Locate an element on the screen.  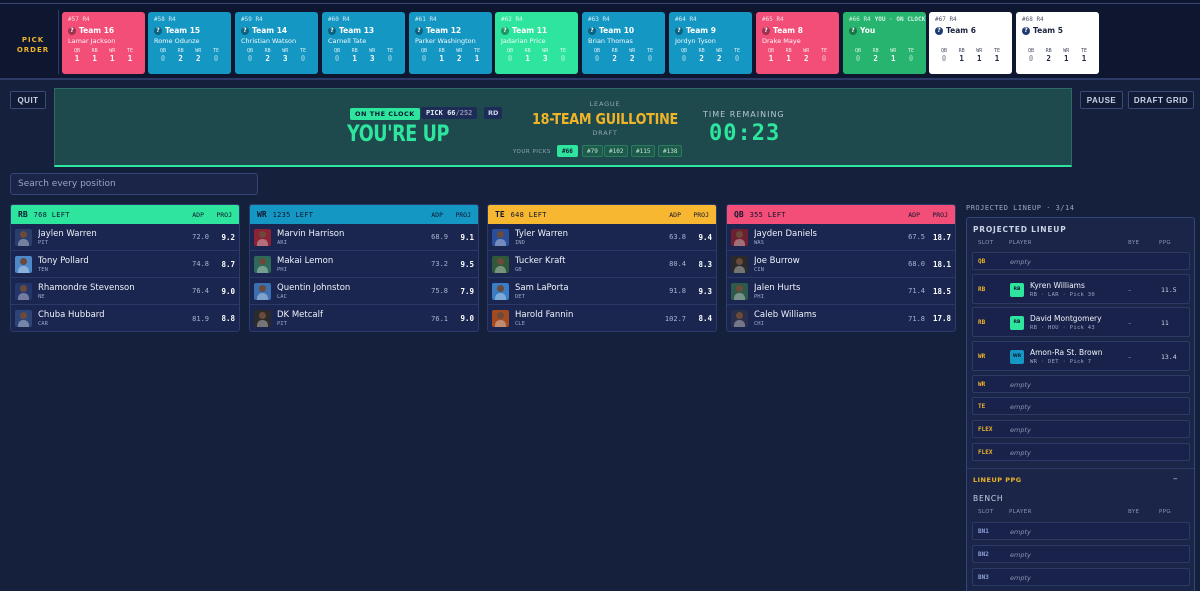
player-headshot is located at coordinates (739, 318).